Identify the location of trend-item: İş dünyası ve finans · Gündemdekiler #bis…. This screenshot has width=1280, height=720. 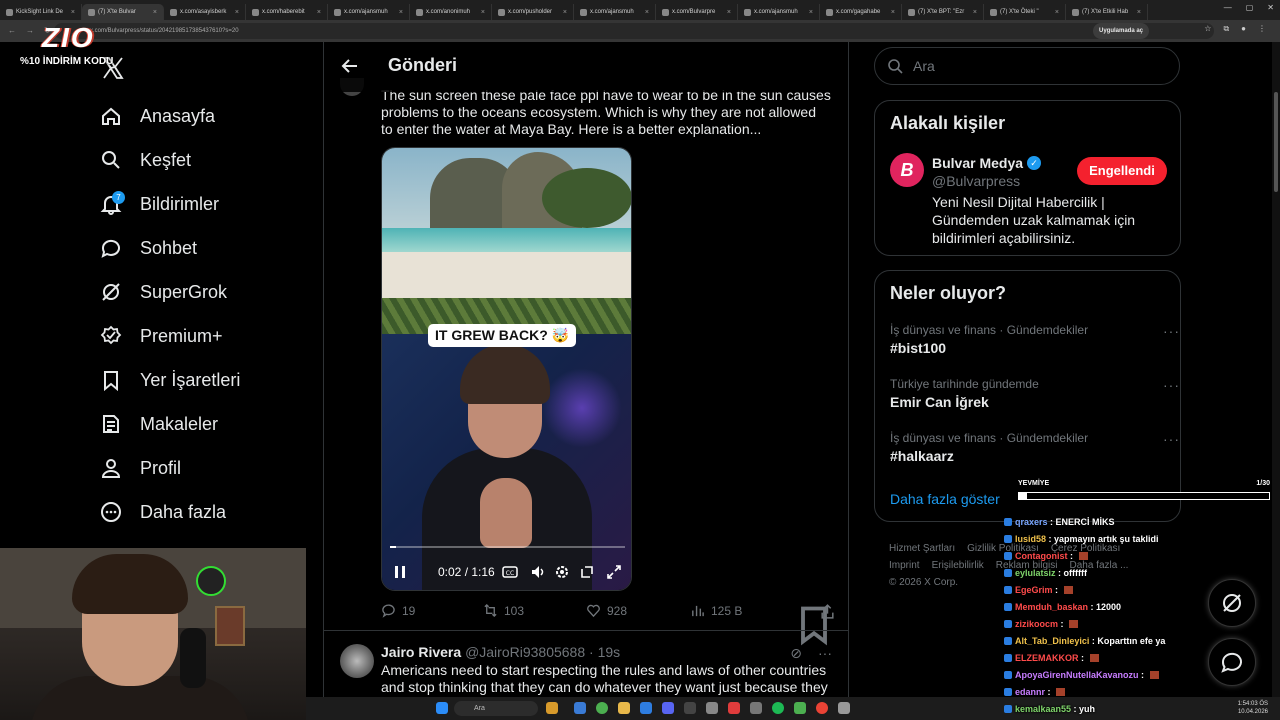
(1035, 339).